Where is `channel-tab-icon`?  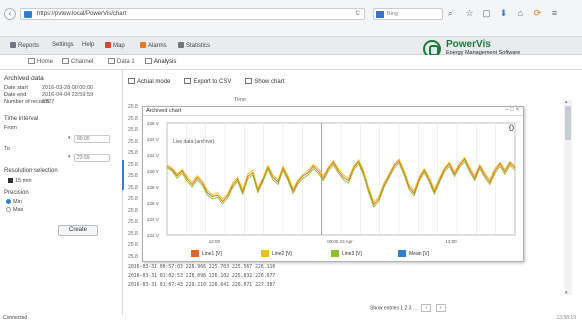
channel-tab-icon is located at coordinates (65, 61).